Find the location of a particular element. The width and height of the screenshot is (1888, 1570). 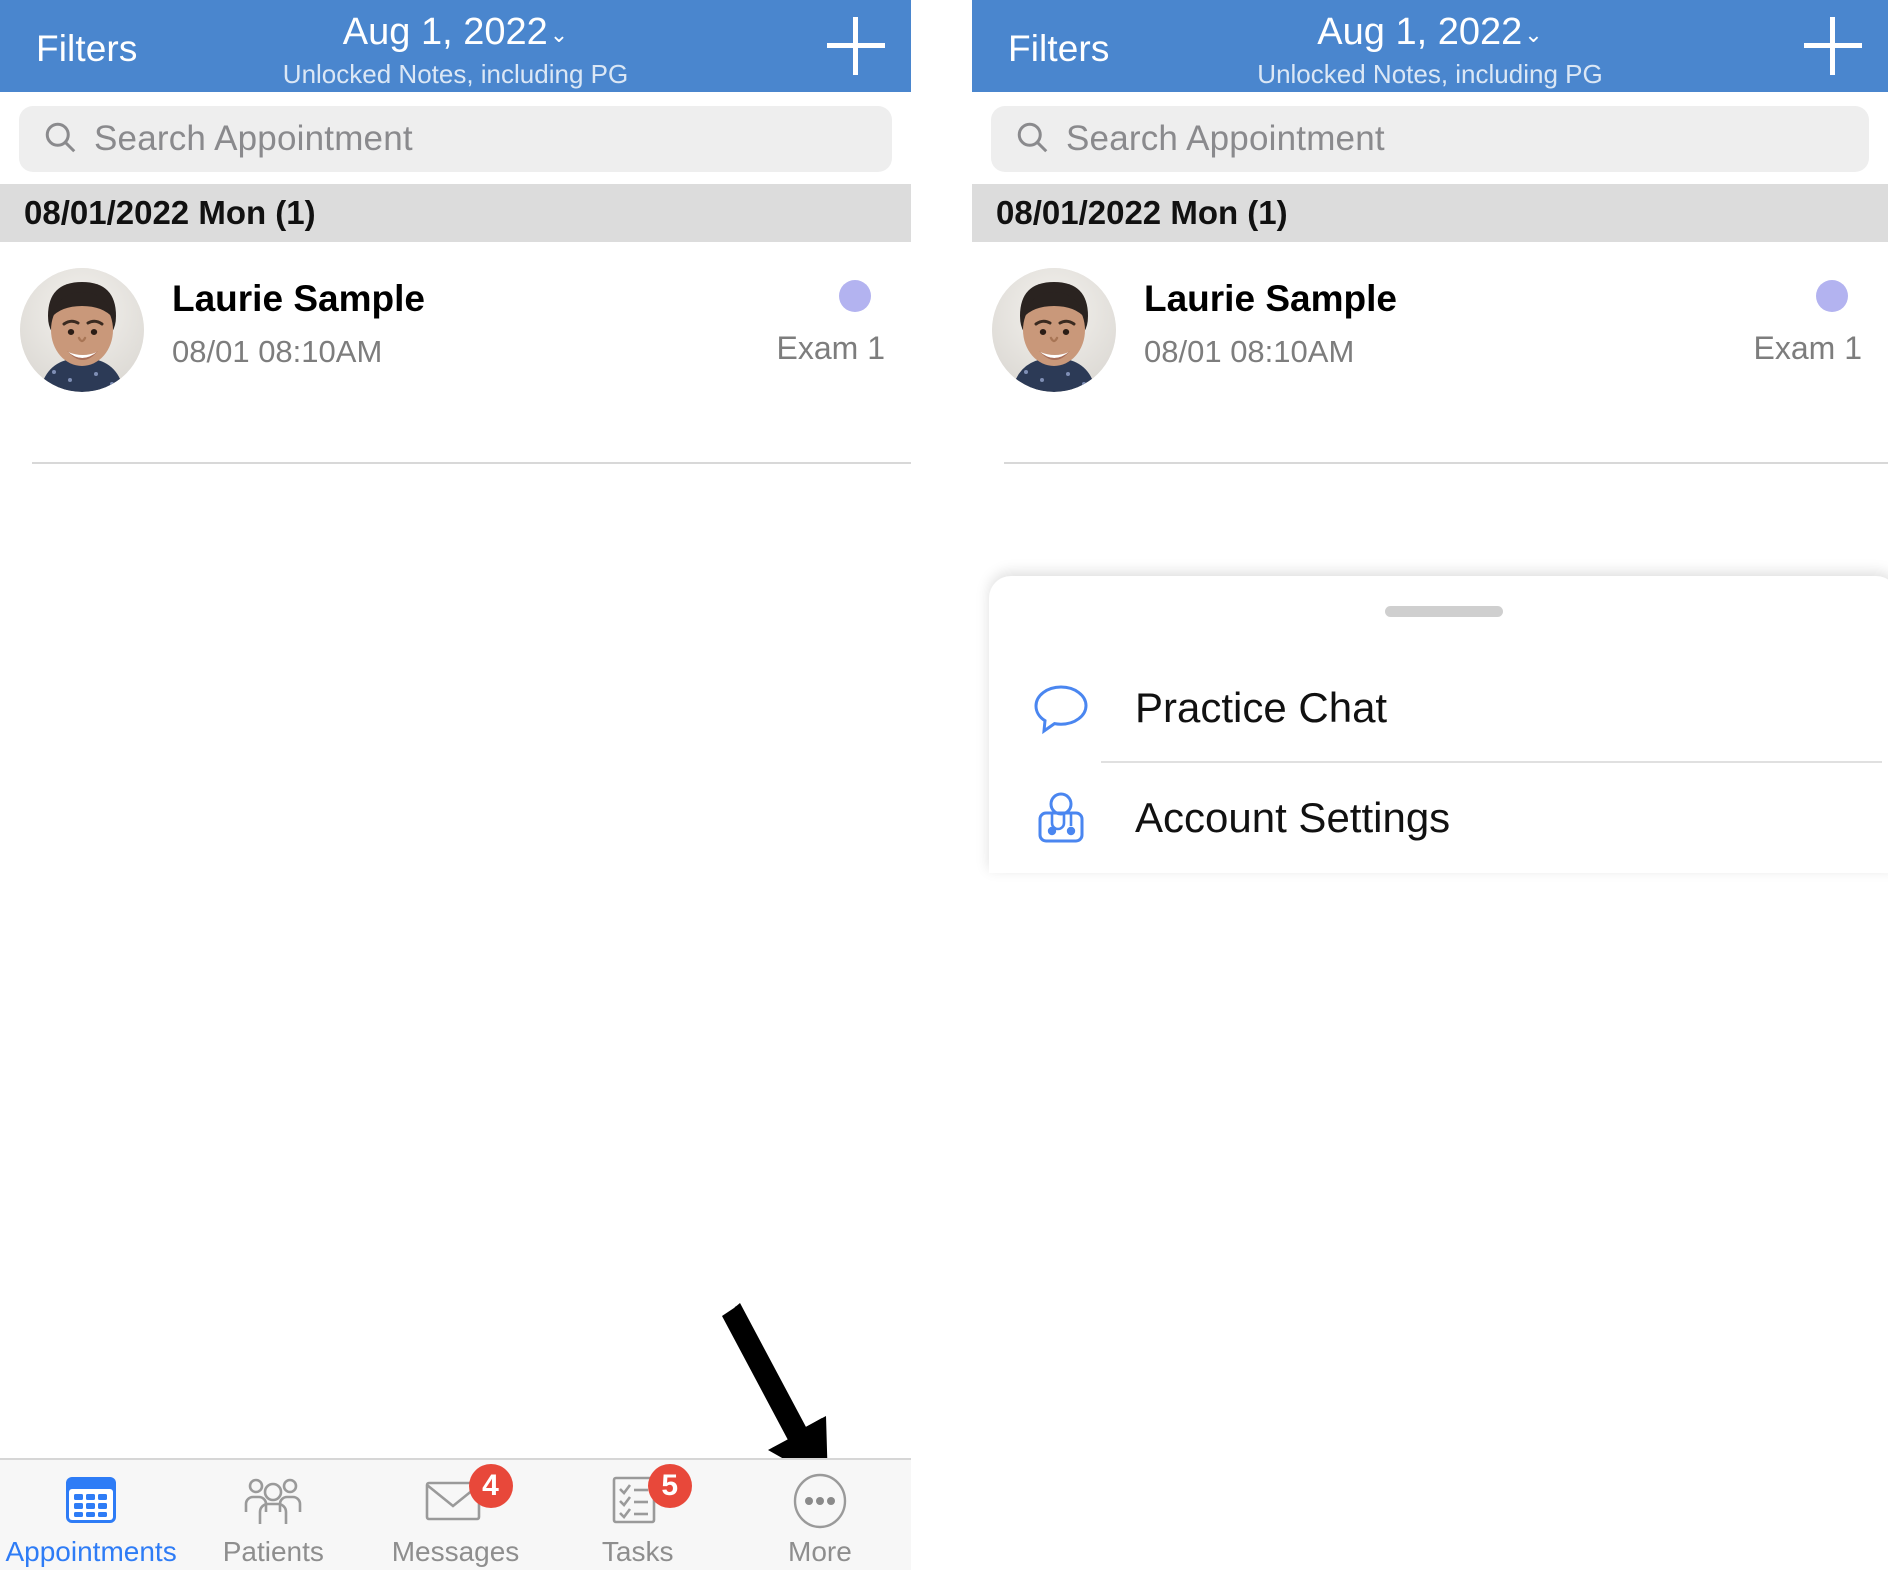

tab-patients: Patients is located at coordinates (273, 1515).